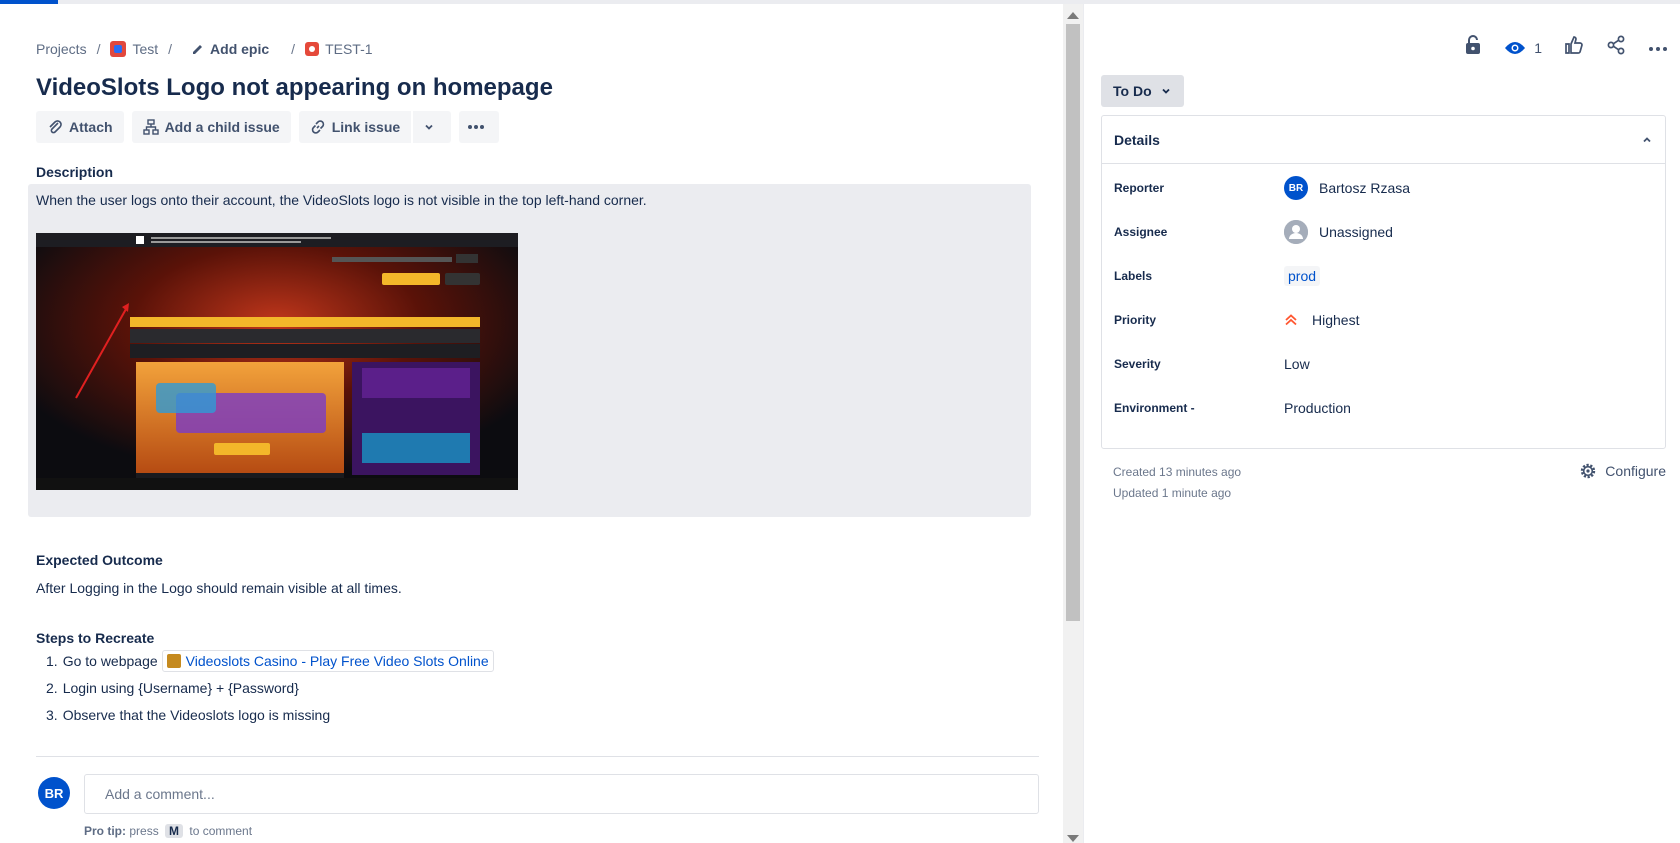 Image resolution: width=1680 pixels, height=843 pixels. What do you see at coordinates (75, 172) in the screenshot?
I see `description-heading: Description` at bounding box center [75, 172].